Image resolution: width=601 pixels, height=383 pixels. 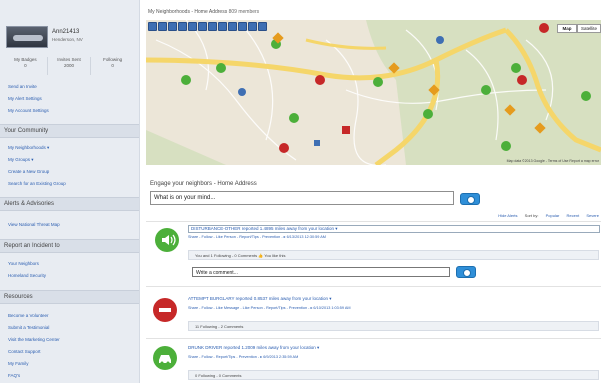 What do you see at coordinates (393, 375) in the screenshot?
I see `feed-summary-bar: 0 Following - 0 Comments` at bounding box center [393, 375].